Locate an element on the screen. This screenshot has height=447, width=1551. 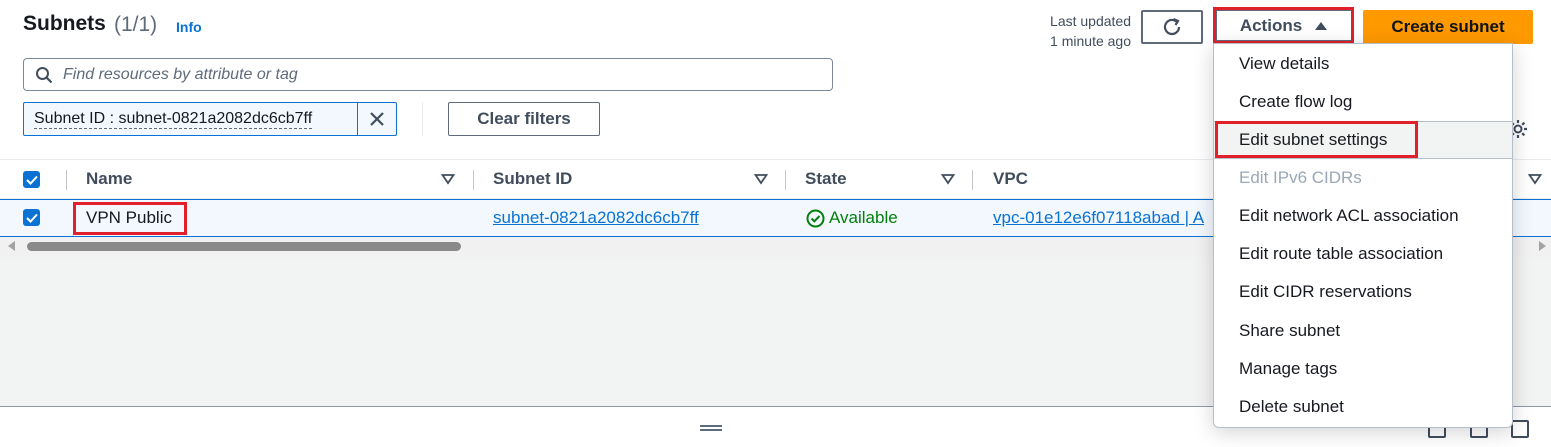
refresh-button is located at coordinates (1172, 27).